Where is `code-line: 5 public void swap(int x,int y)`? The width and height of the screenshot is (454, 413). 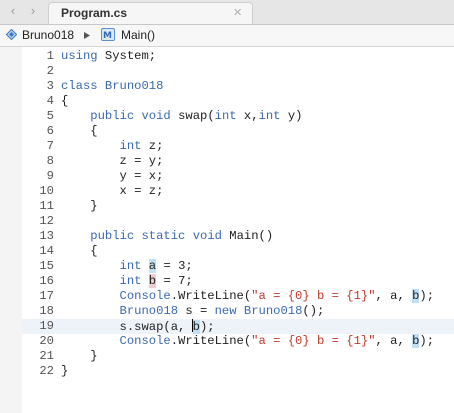 code-line: 5 public void swap(int x,int y) is located at coordinates (238, 116).